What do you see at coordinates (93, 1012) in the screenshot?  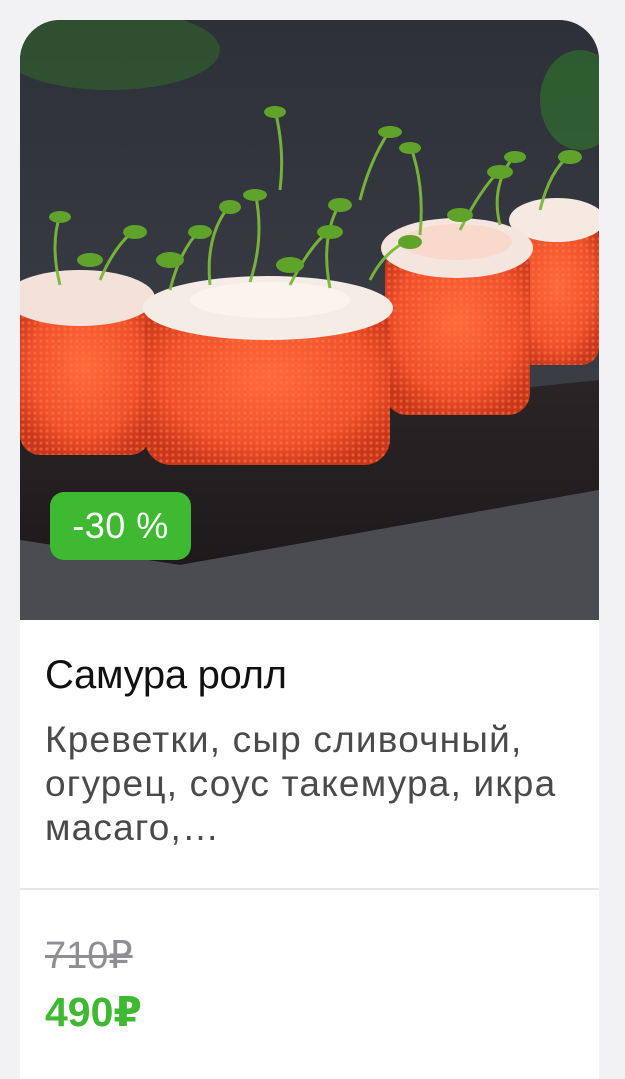 I see `new-price: 490₽` at bounding box center [93, 1012].